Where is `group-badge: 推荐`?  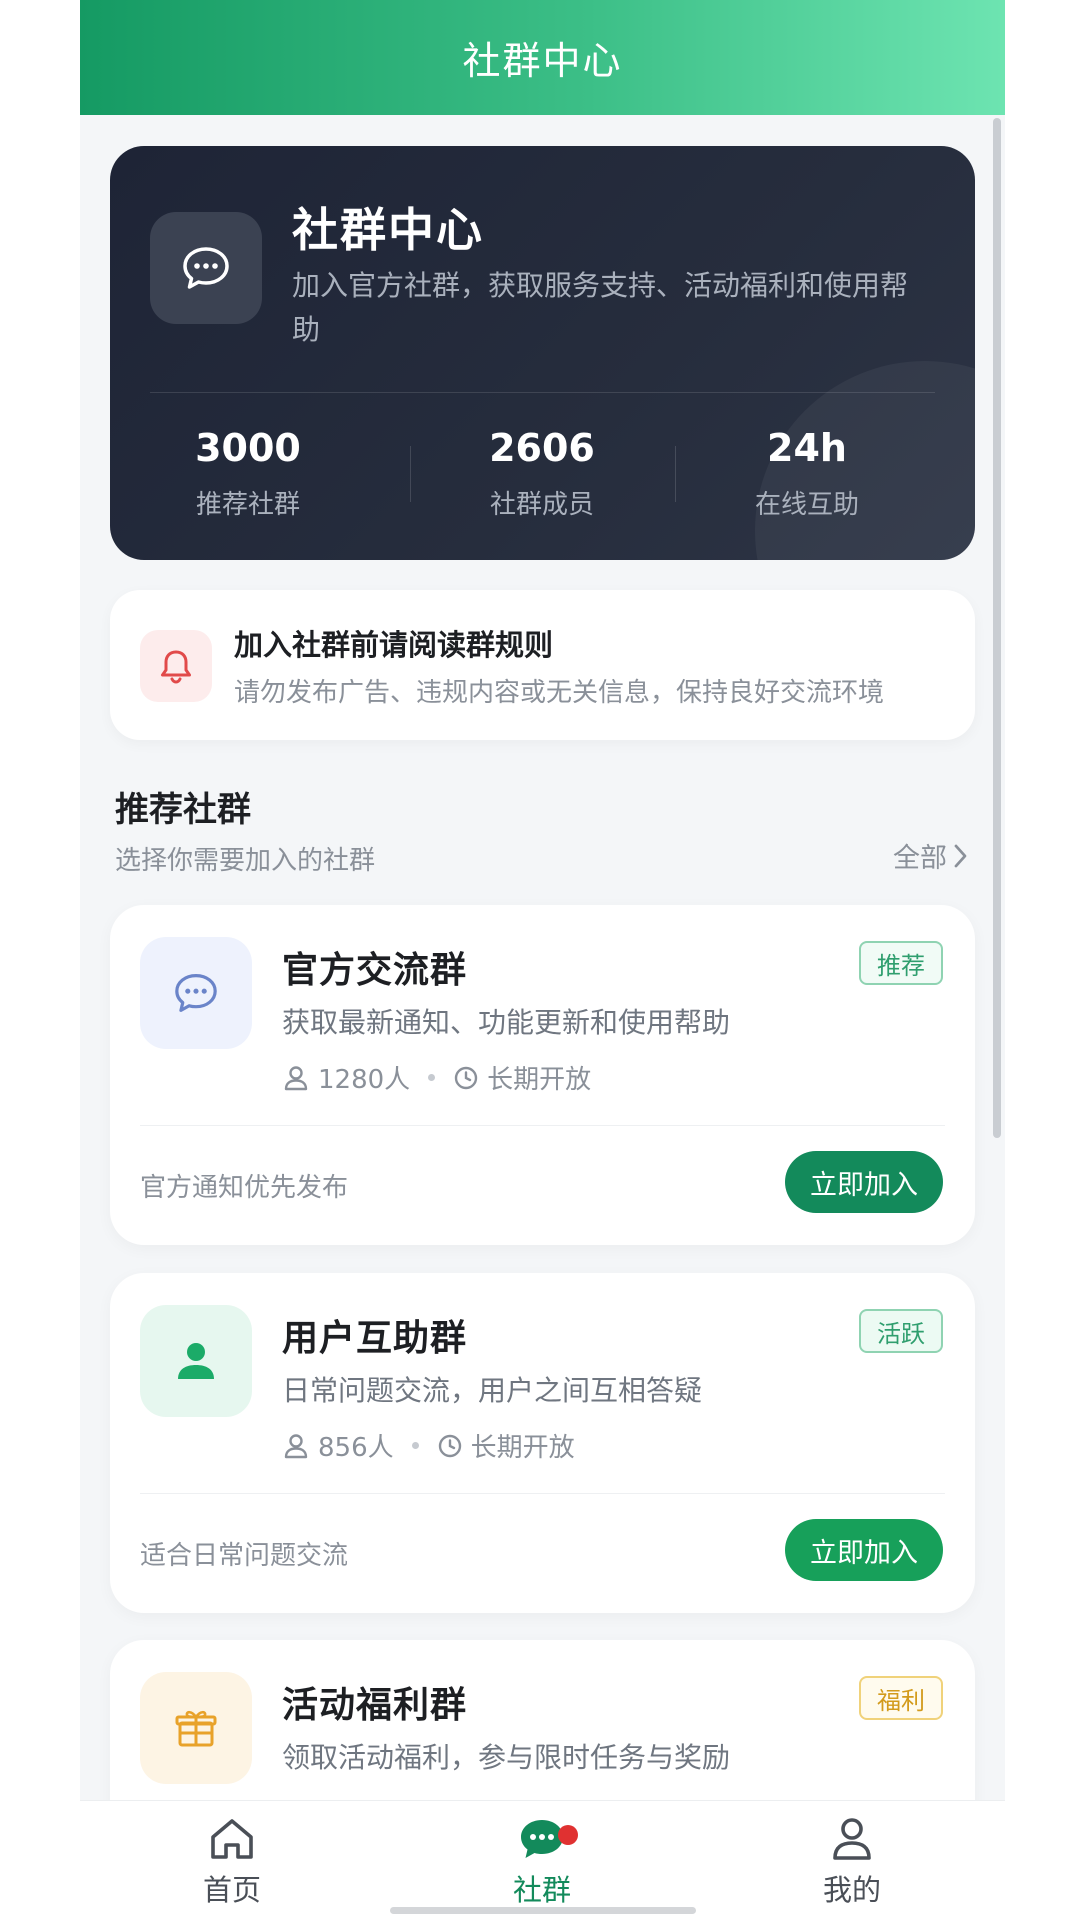
group-badge: 推荐 is located at coordinates (901, 963).